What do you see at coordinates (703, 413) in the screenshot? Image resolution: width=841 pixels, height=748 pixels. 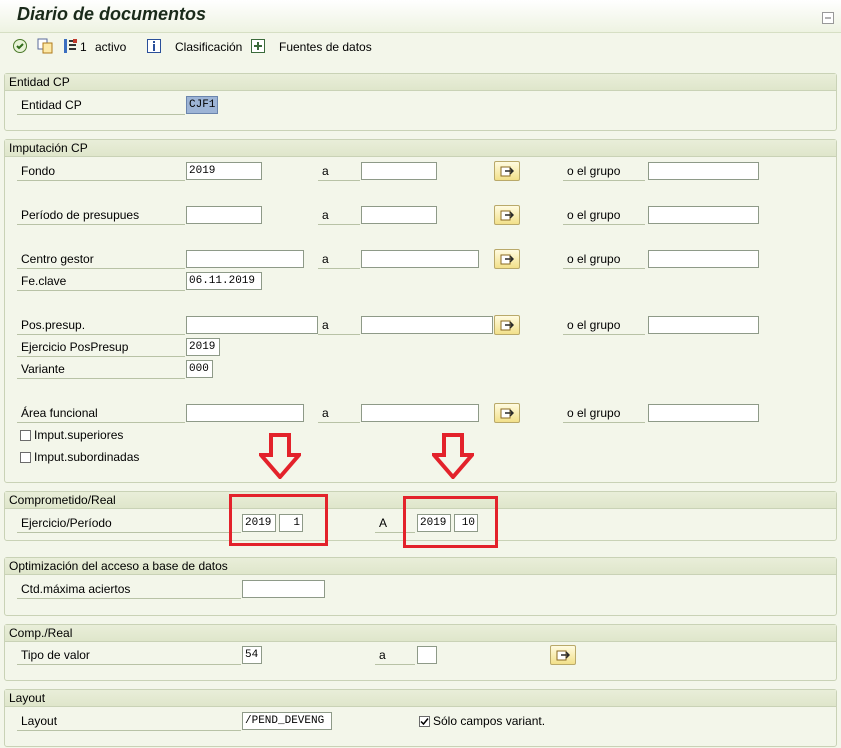 I see `area-funcional-group-field` at bounding box center [703, 413].